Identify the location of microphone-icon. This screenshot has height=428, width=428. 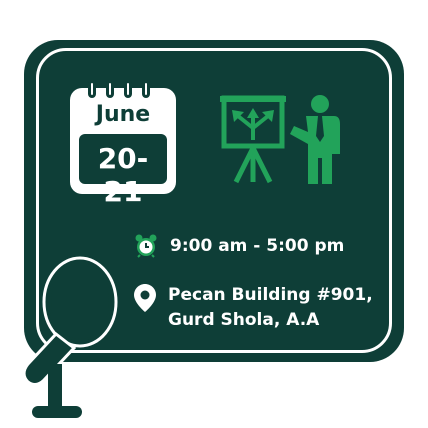
(70, 337).